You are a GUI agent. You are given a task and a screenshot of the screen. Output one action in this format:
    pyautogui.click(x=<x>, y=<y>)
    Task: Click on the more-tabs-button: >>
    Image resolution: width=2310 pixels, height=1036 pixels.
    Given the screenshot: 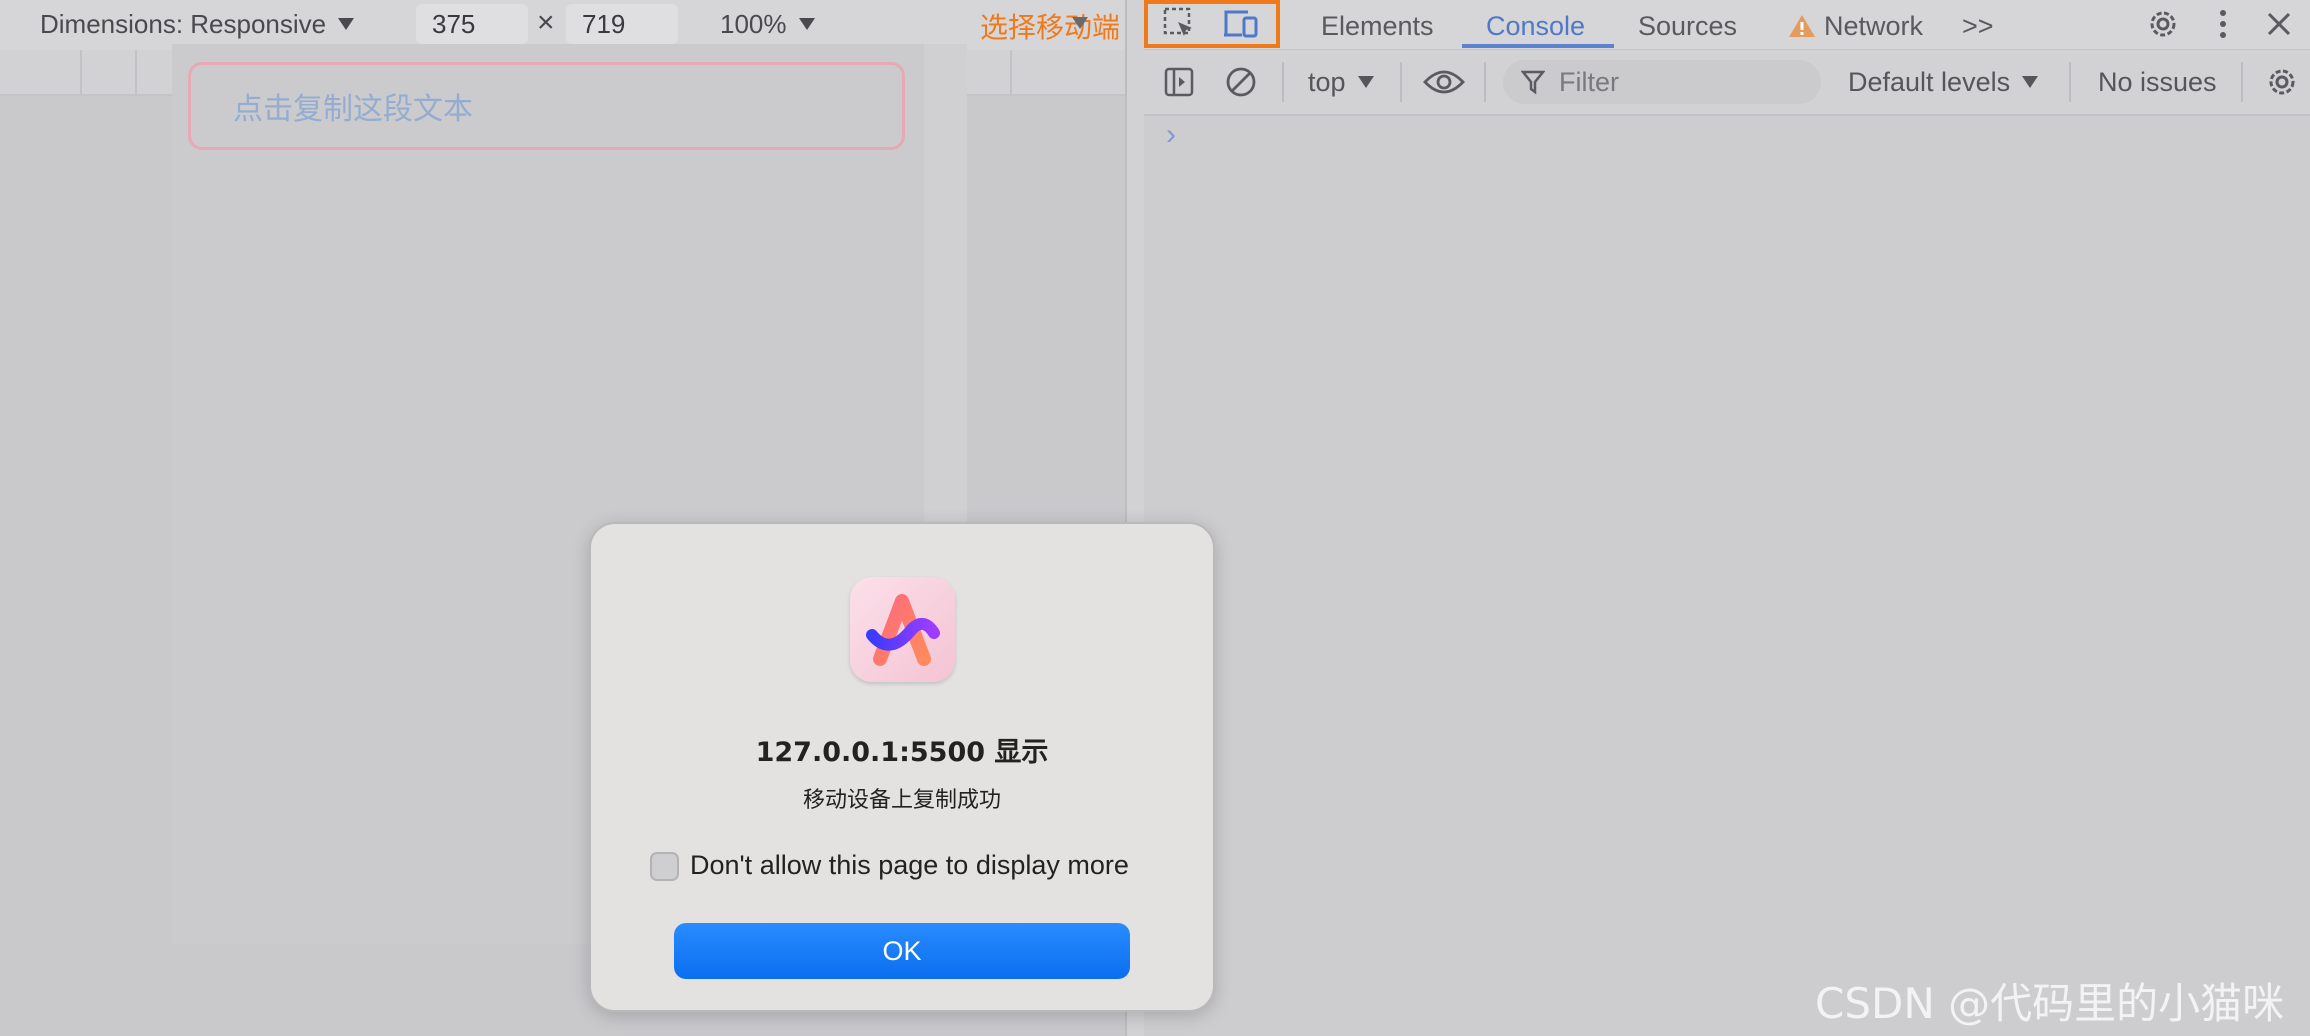 What is the action you would take?
    pyautogui.click(x=1978, y=26)
    